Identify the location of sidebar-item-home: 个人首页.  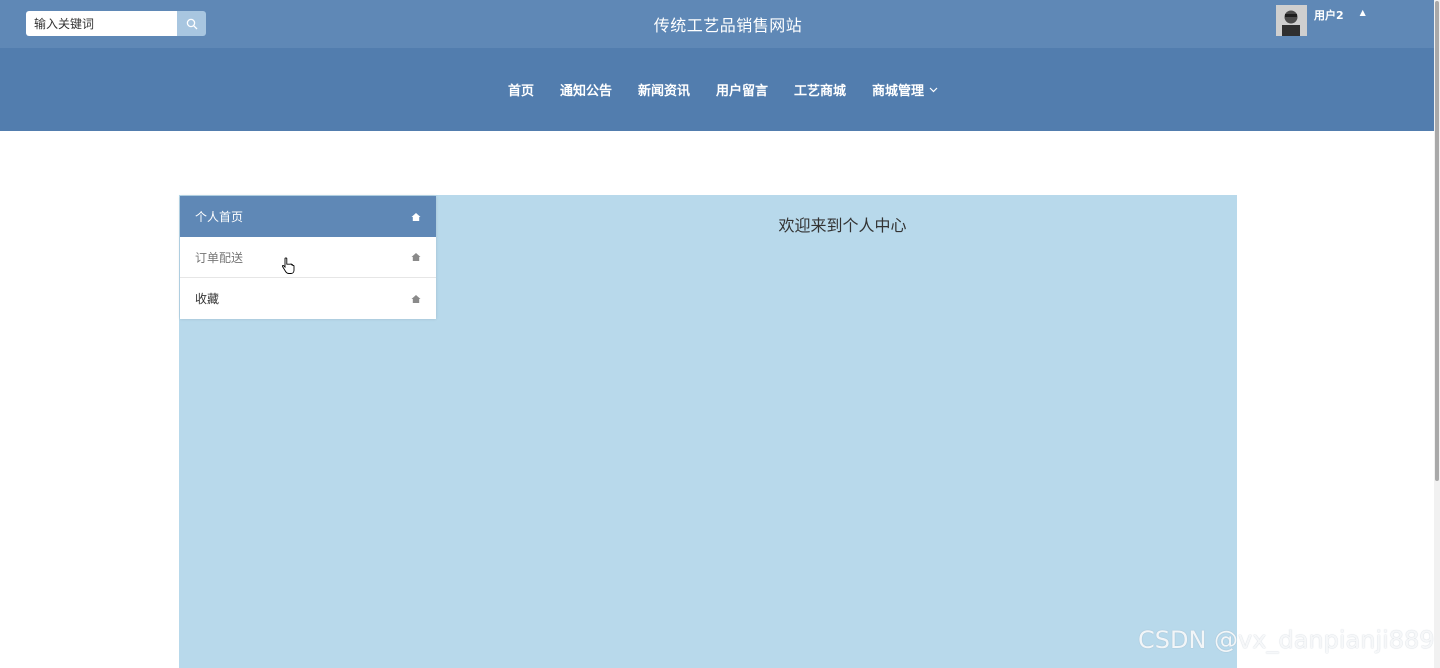
(308, 216).